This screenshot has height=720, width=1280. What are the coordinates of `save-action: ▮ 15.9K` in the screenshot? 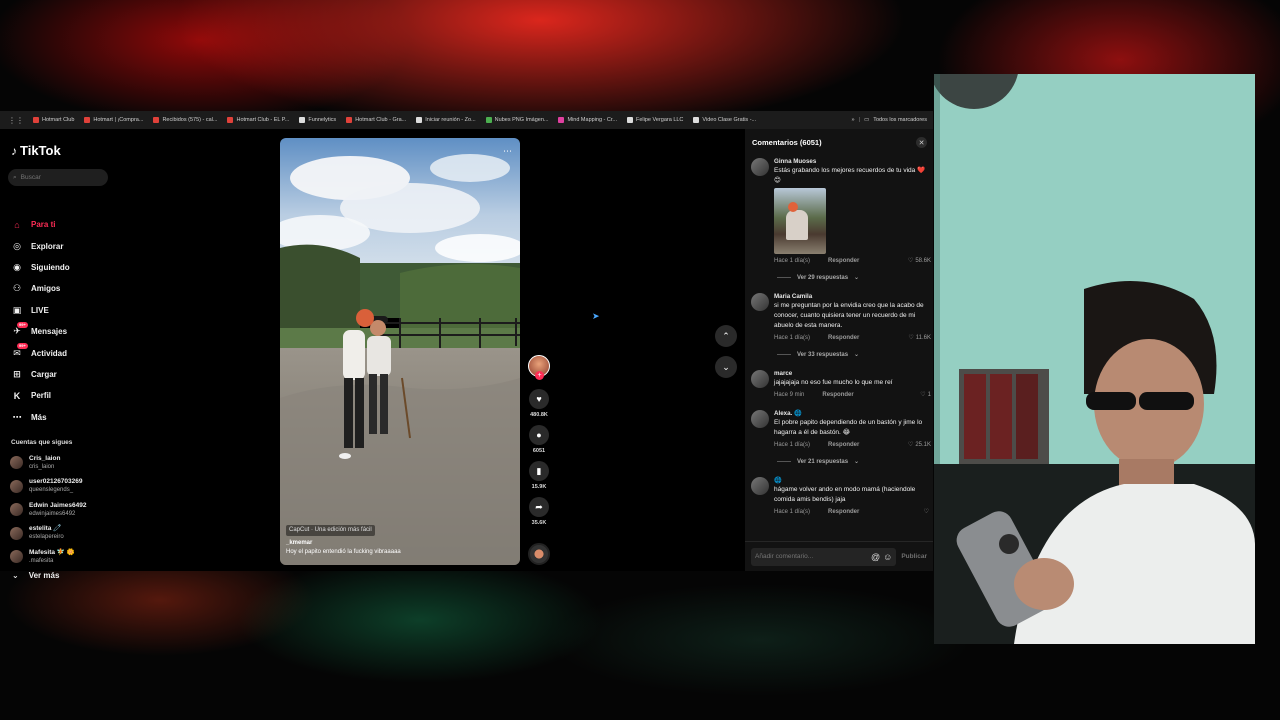 It's located at (539, 475).